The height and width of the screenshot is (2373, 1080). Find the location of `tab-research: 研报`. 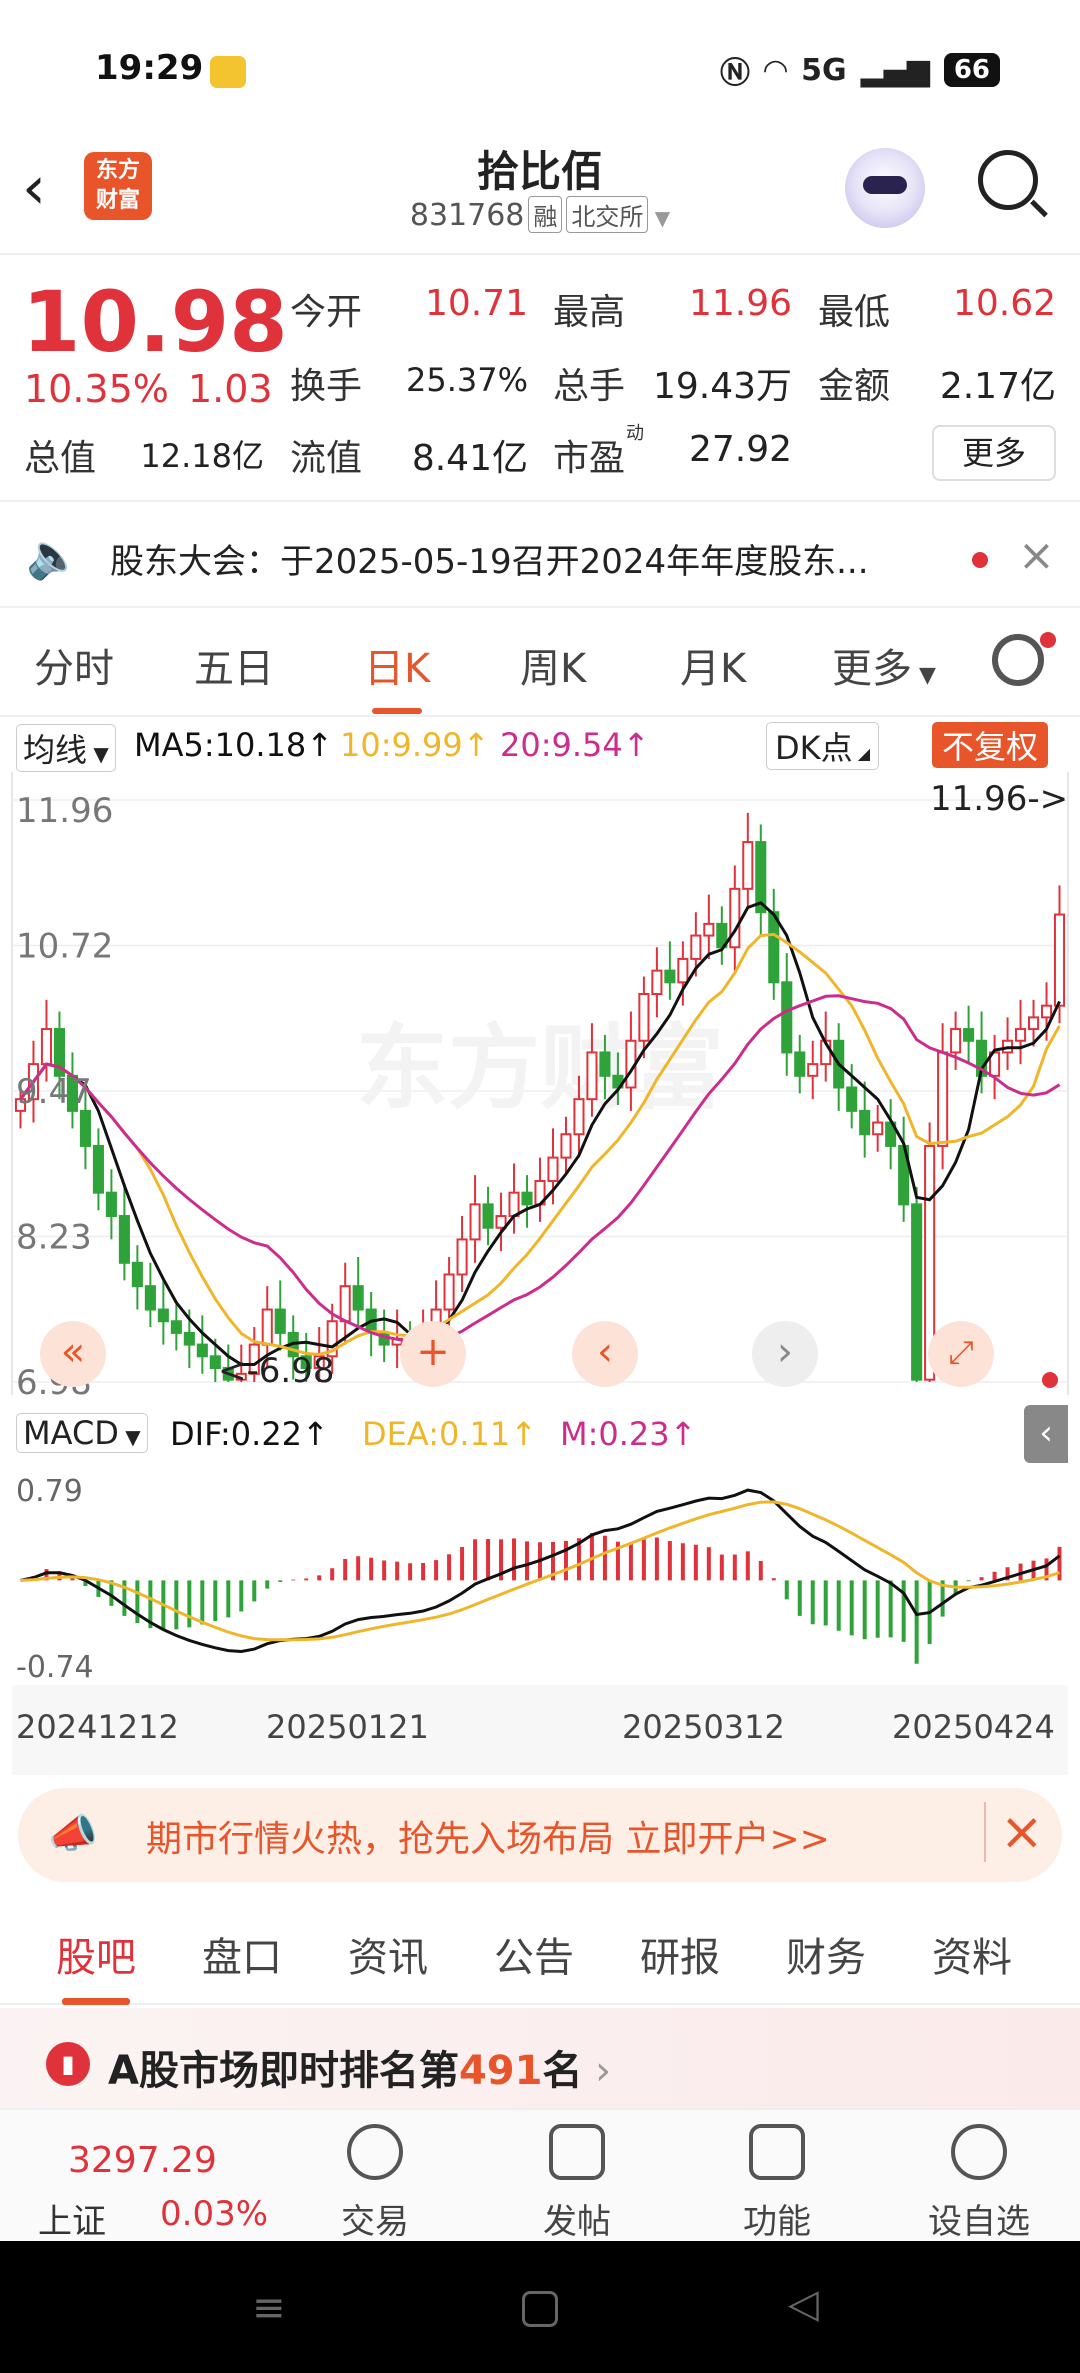

tab-research: 研报 is located at coordinates (680, 1954).